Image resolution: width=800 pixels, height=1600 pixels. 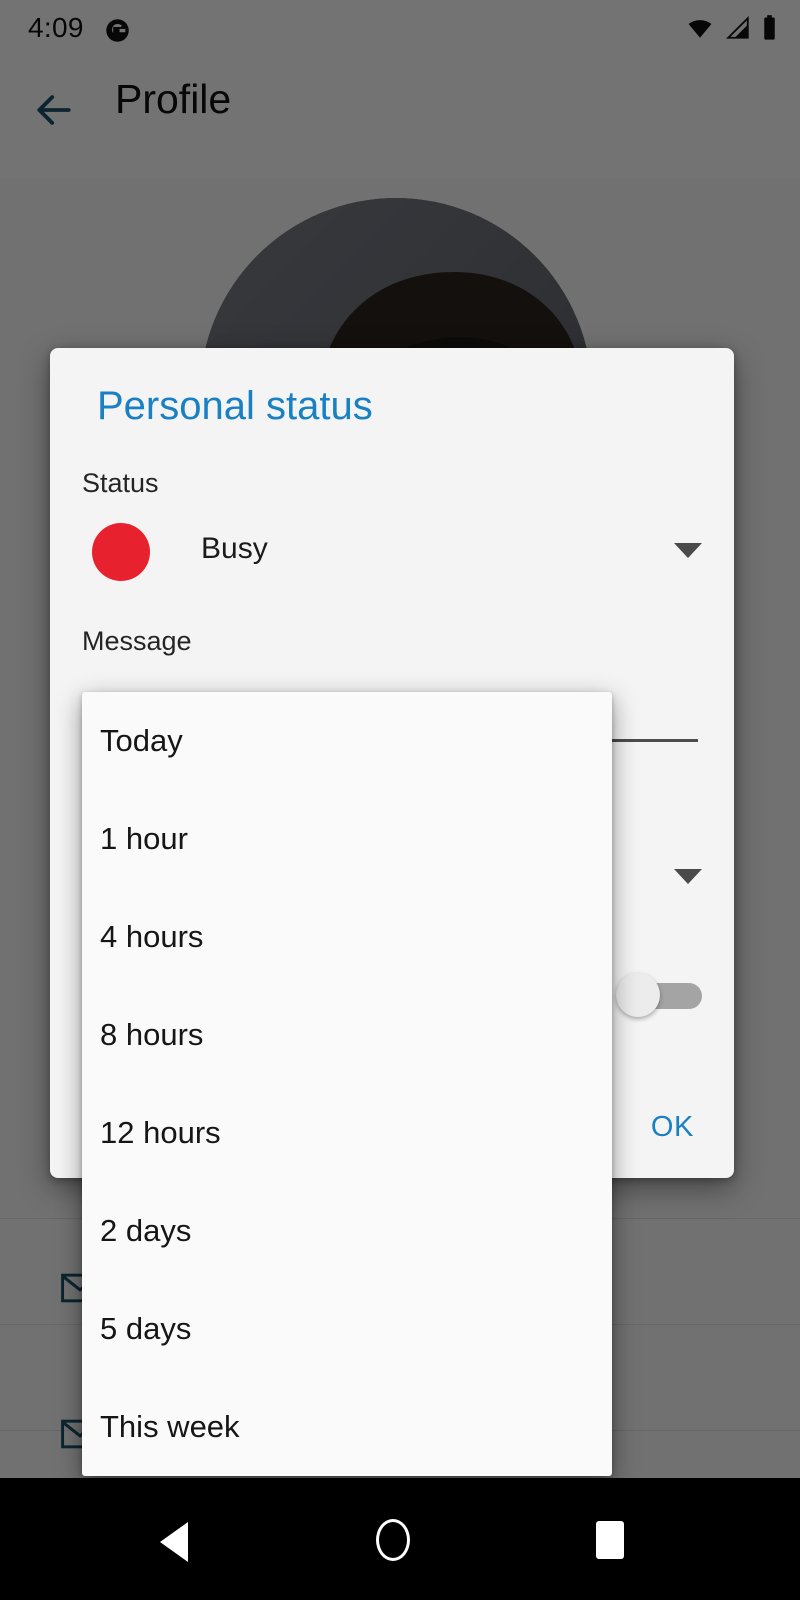 What do you see at coordinates (347, 937) in the screenshot?
I see `list-item: 4 hours` at bounding box center [347, 937].